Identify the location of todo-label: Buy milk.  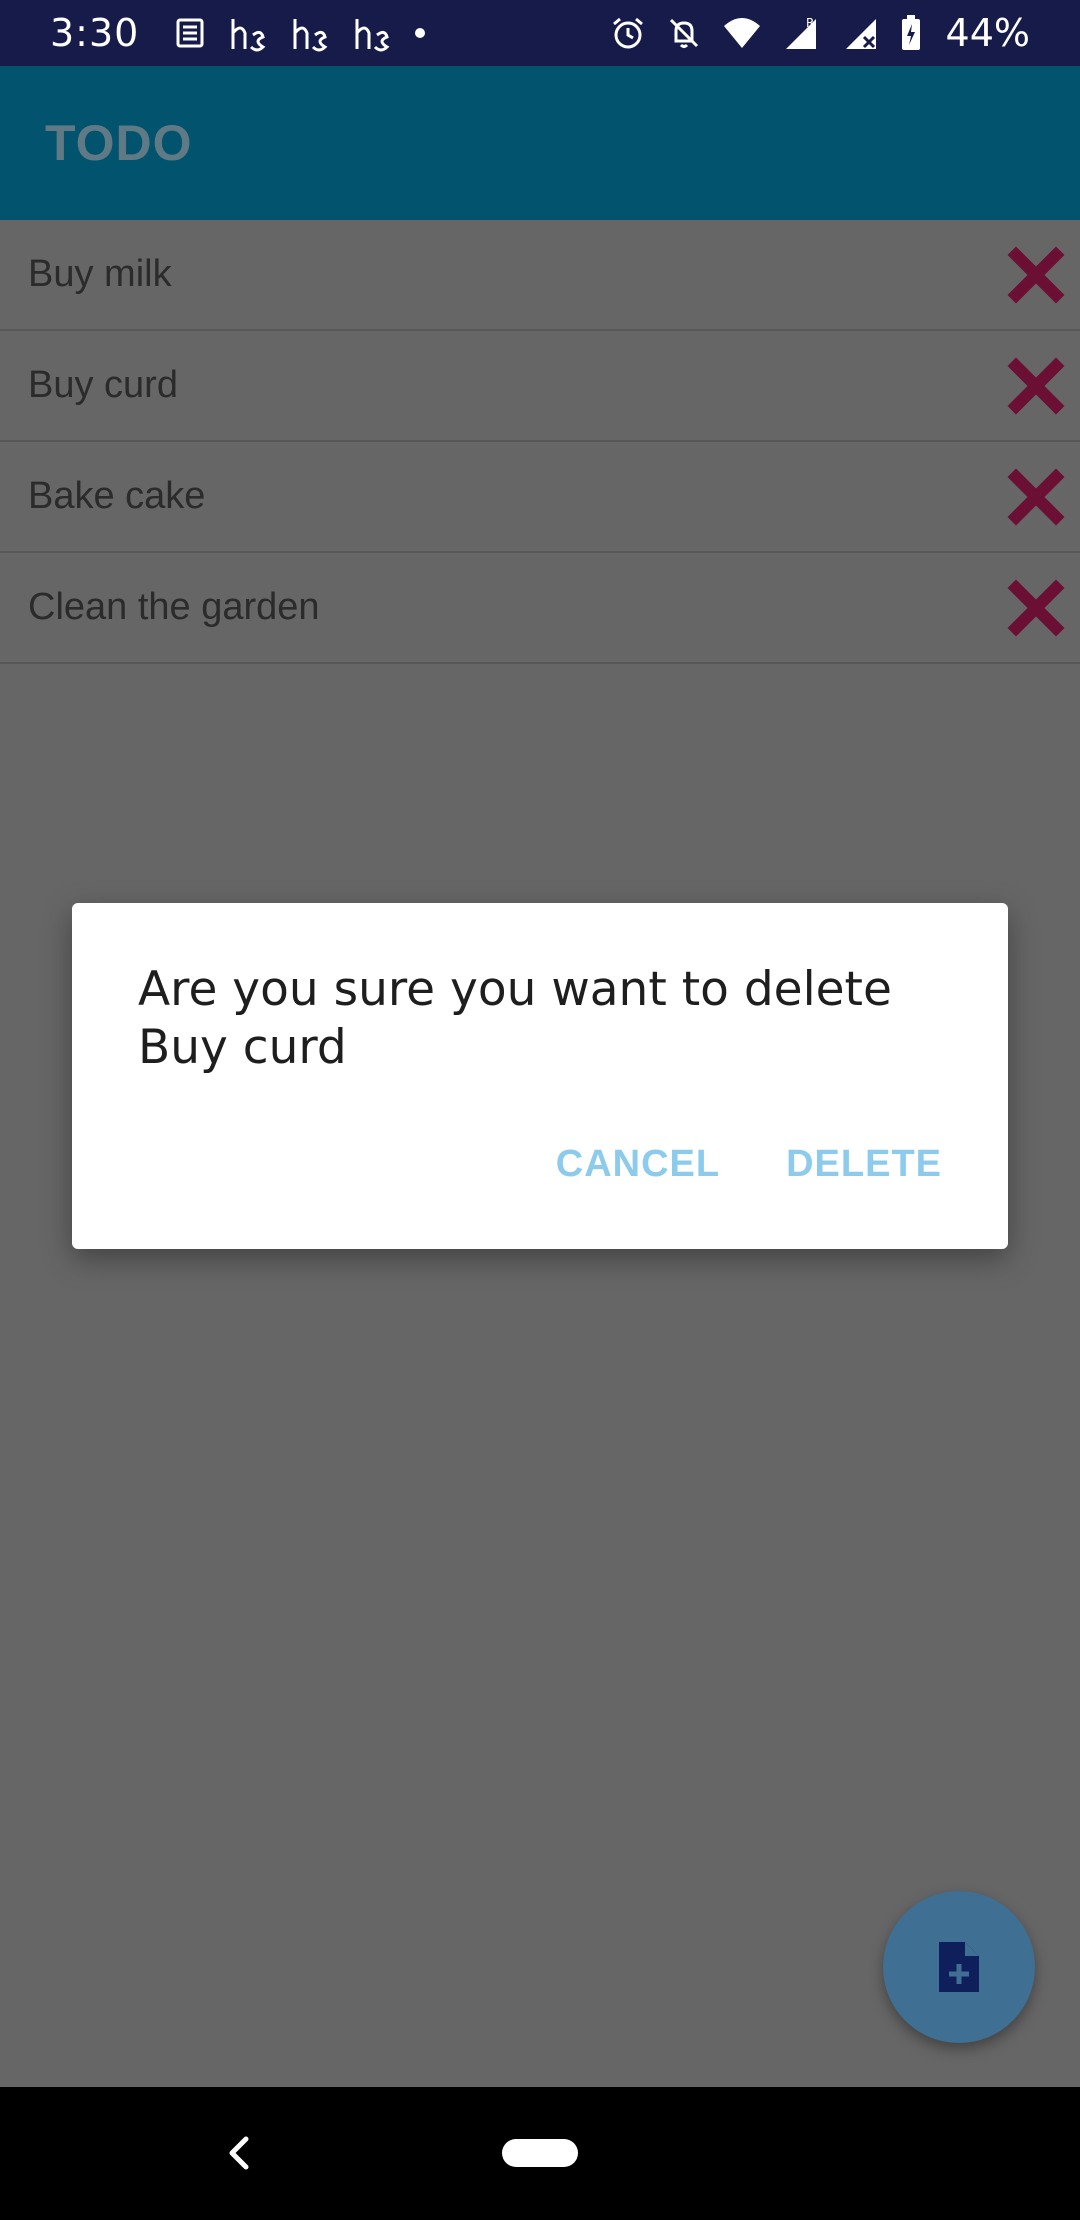
(100, 274).